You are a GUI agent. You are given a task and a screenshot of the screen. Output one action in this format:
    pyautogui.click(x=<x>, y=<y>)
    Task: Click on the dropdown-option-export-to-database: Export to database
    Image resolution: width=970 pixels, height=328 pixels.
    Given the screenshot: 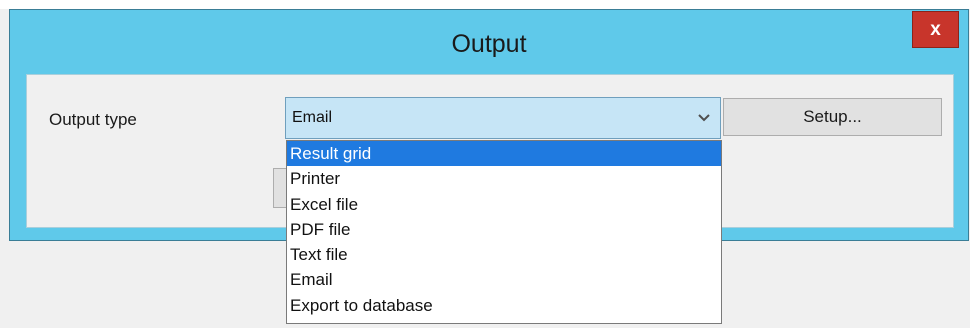 What is the action you would take?
    pyautogui.click(x=504, y=305)
    